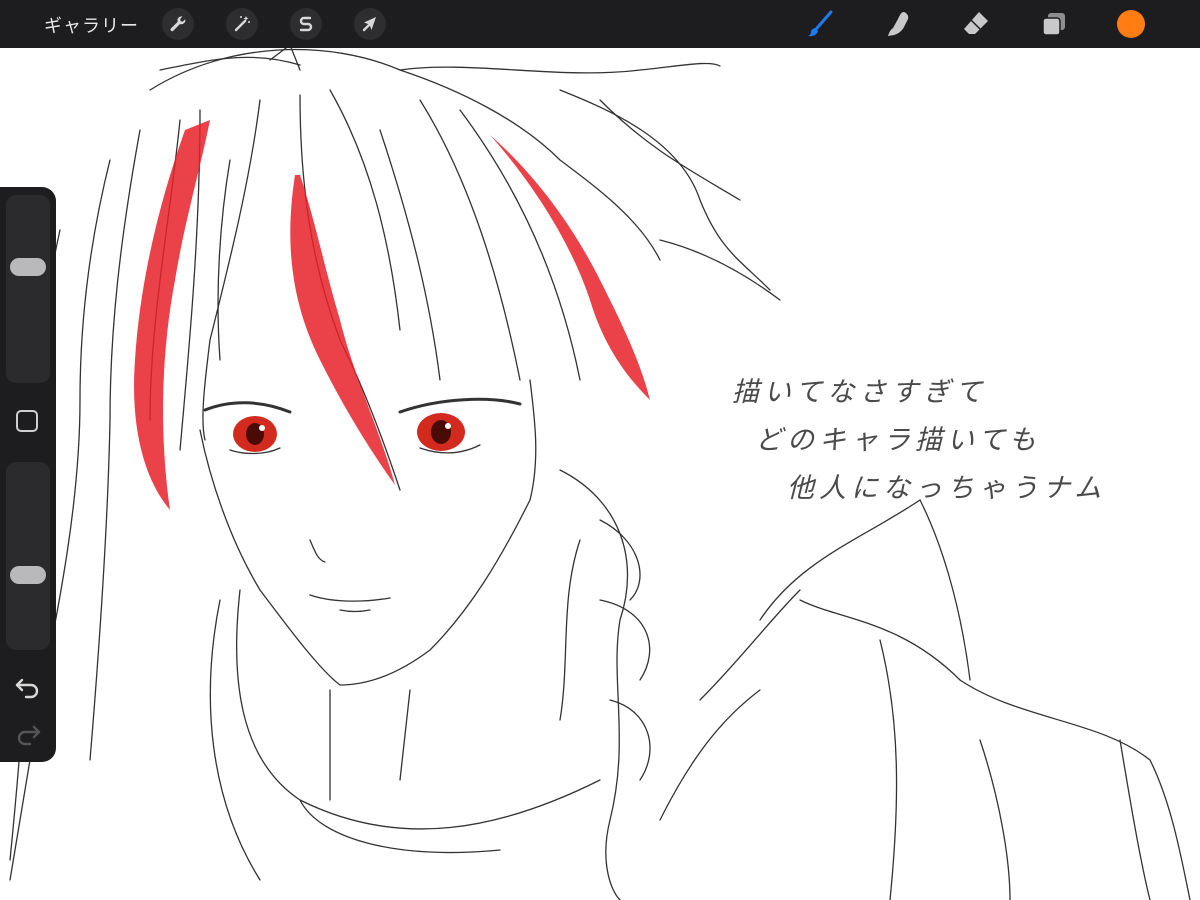 The image size is (1200, 900). I want to click on transform-button, so click(370, 24).